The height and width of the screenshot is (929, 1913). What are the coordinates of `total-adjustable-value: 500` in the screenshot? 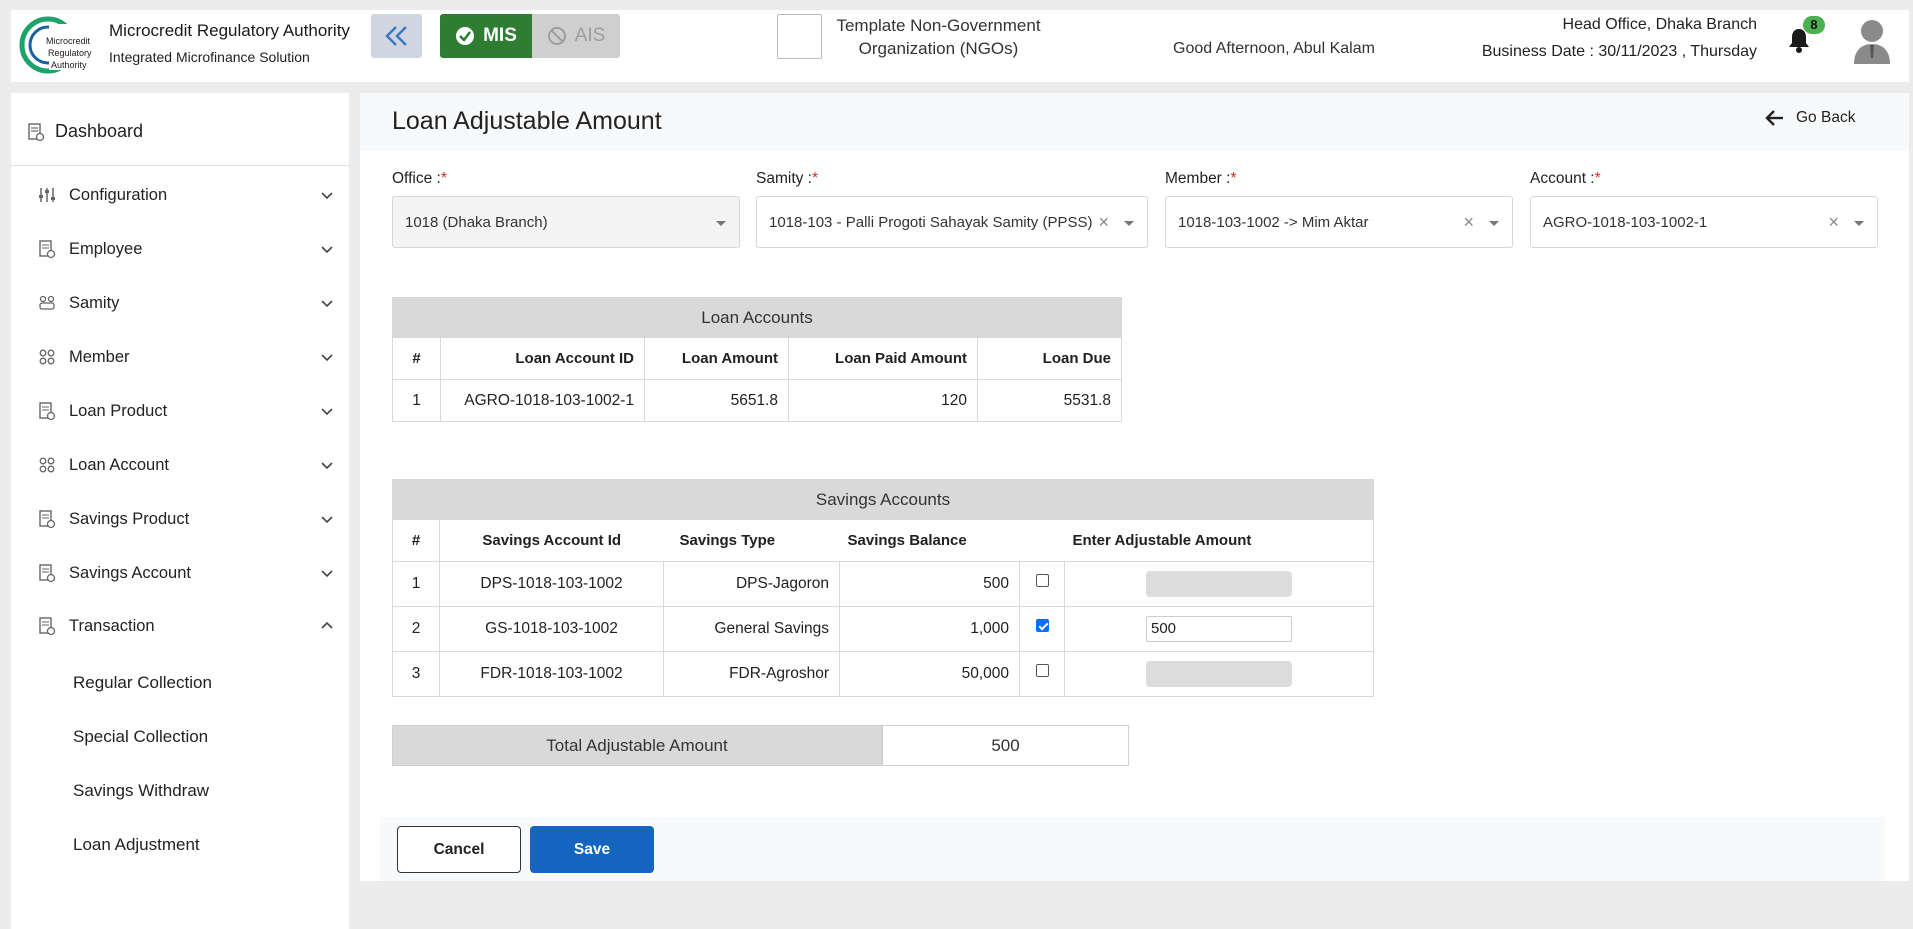 It's located at (1005, 745).